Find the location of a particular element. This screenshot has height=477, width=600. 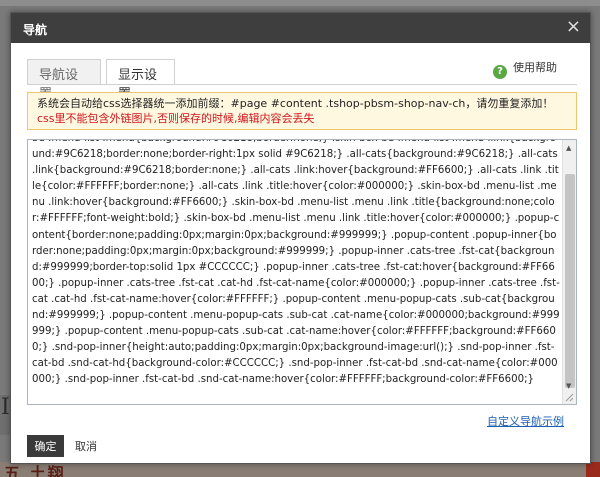

scroll-down-icon: ▼ is located at coordinates (568, 386).